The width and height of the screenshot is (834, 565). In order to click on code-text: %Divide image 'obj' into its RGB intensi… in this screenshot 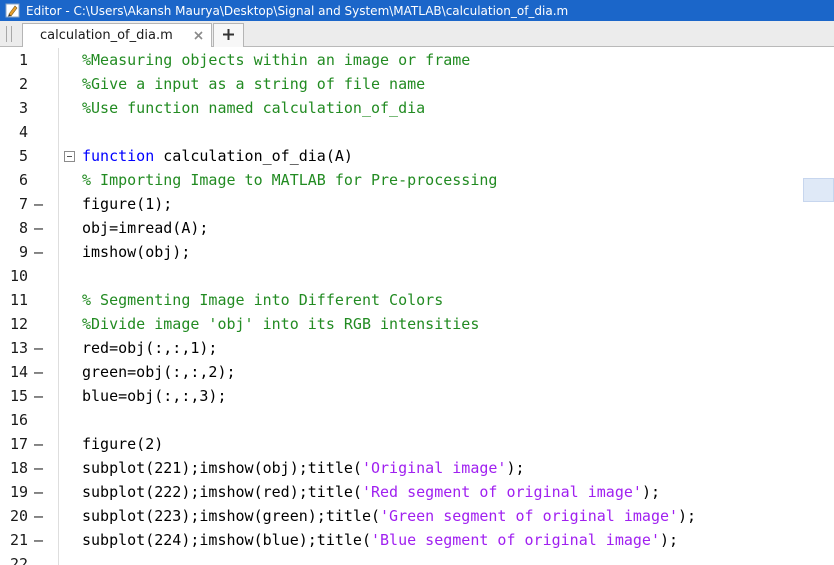, I will do `click(280, 324)`.